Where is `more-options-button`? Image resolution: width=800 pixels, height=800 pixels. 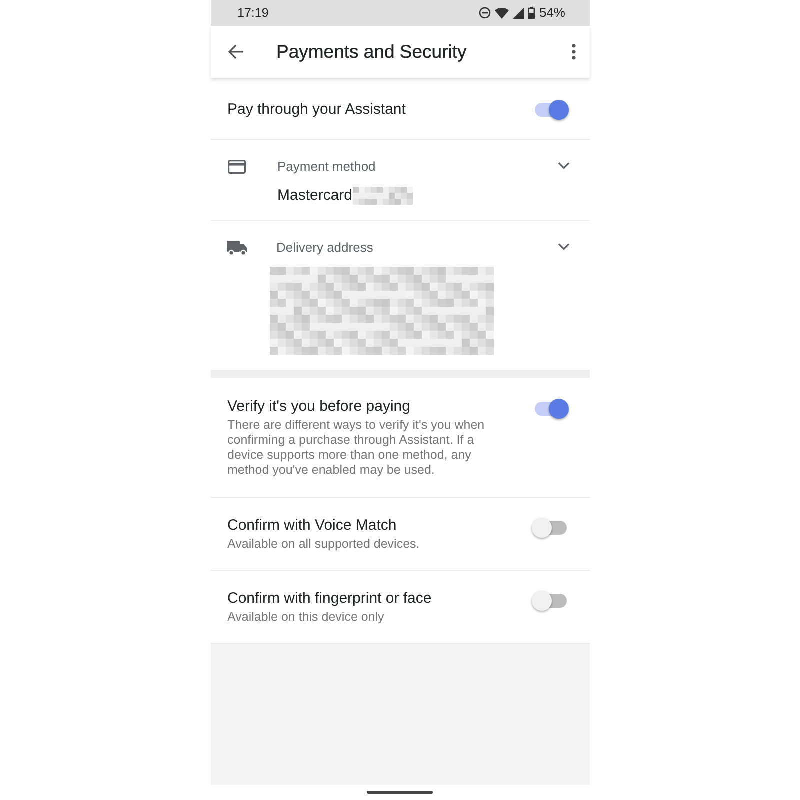 more-options-button is located at coordinates (574, 52).